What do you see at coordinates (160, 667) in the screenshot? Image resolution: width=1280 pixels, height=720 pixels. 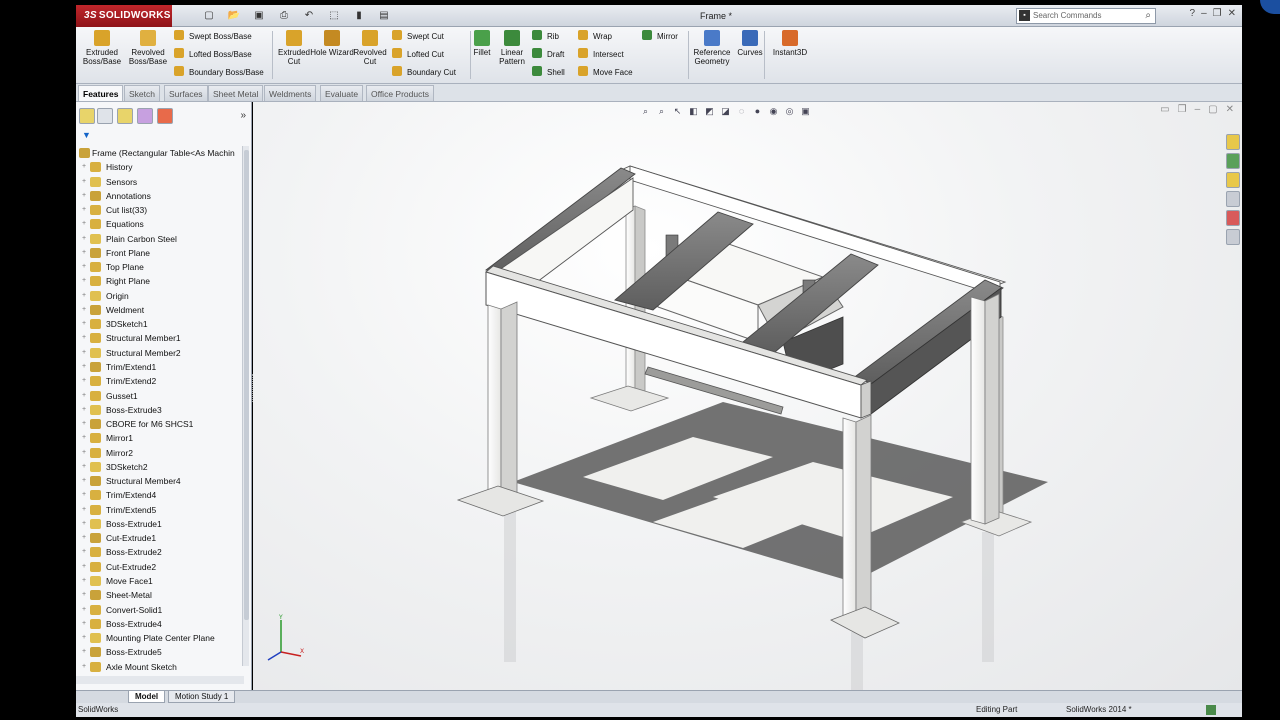 I see `tree-item: + Axle Mount Sketch` at bounding box center [160, 667].